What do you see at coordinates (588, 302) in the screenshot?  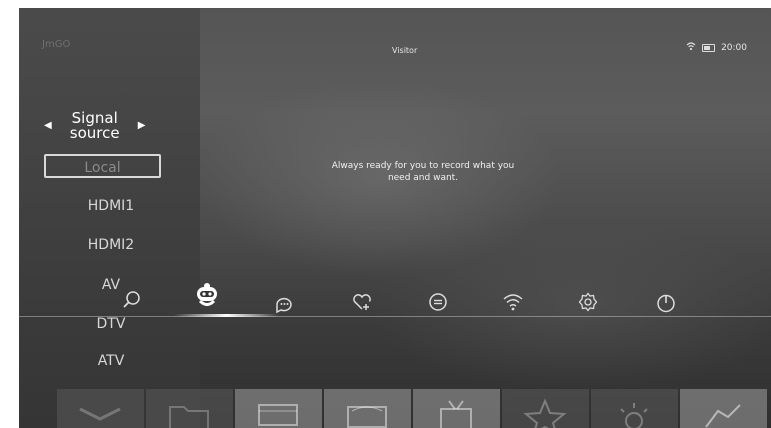 I see `settings-icon` at bounding box center [588, 302].